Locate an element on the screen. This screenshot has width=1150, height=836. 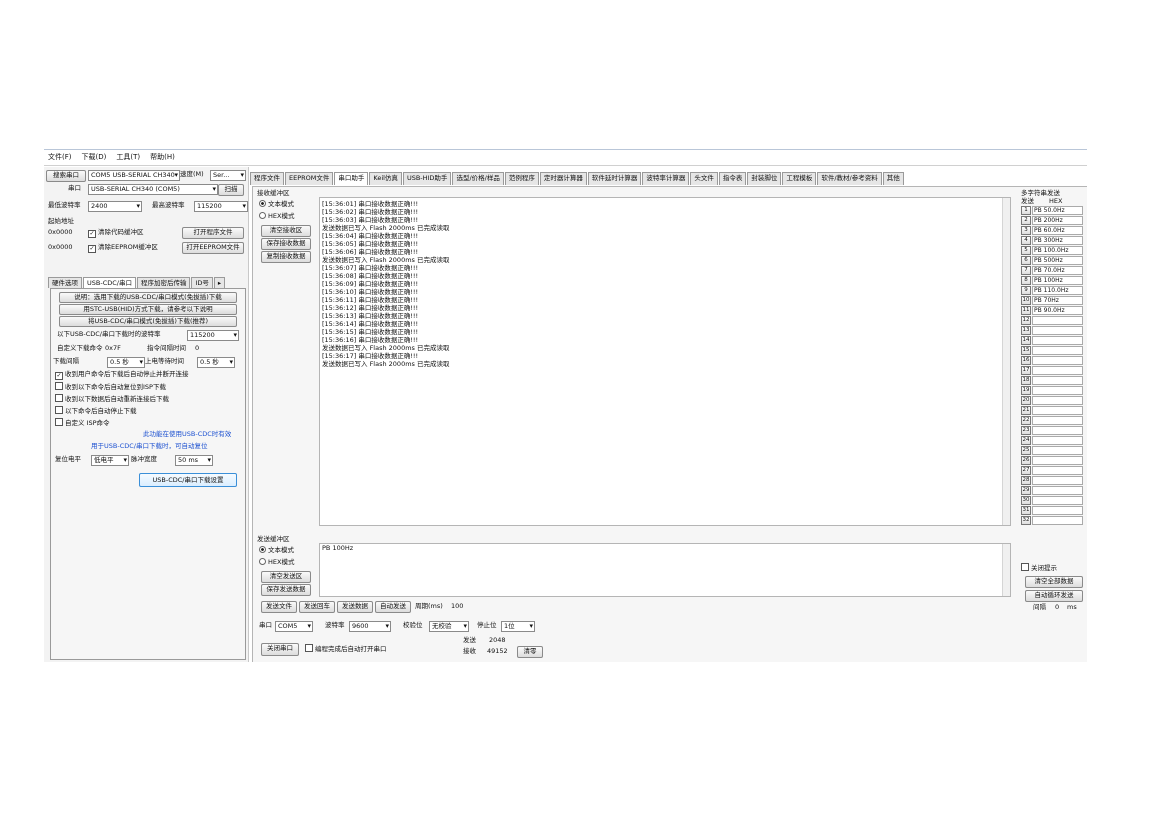
tx-text-mode-radio: 文本模式 is located at coordinates (276, 550).